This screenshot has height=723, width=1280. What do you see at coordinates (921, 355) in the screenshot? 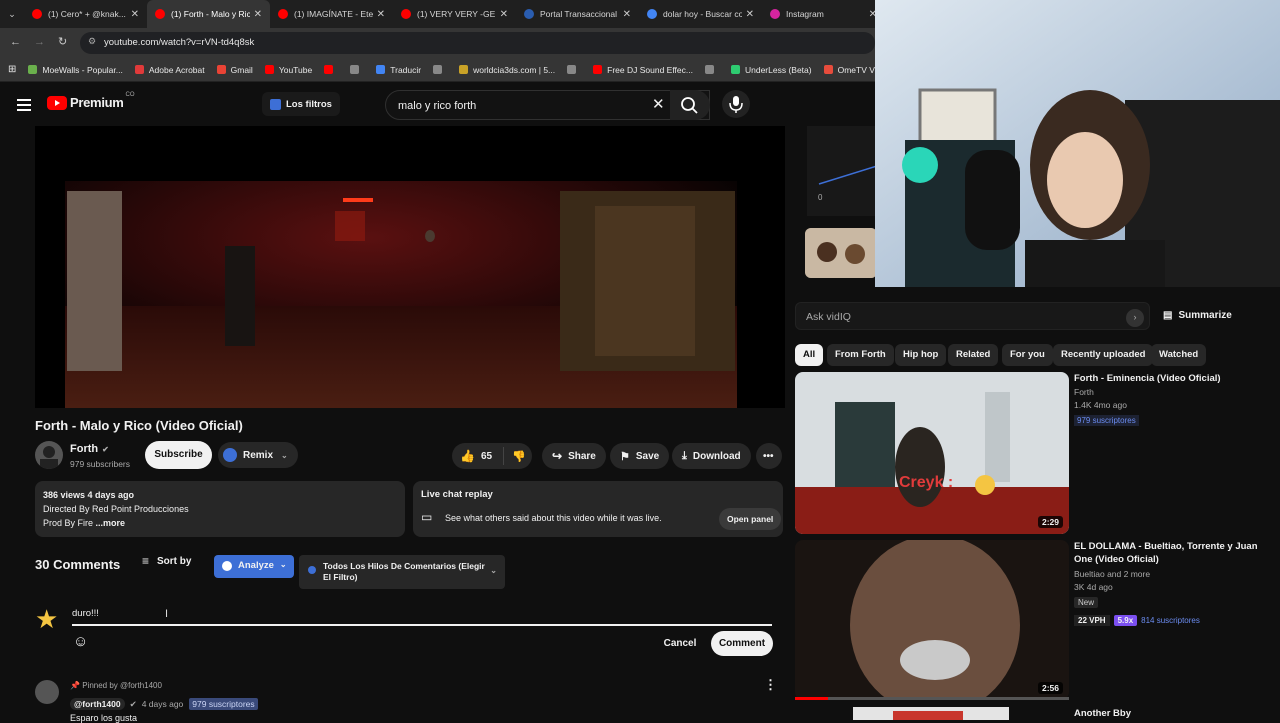
I see `chip-hip-hop: Hip hop` at bounding box center [921, 355].